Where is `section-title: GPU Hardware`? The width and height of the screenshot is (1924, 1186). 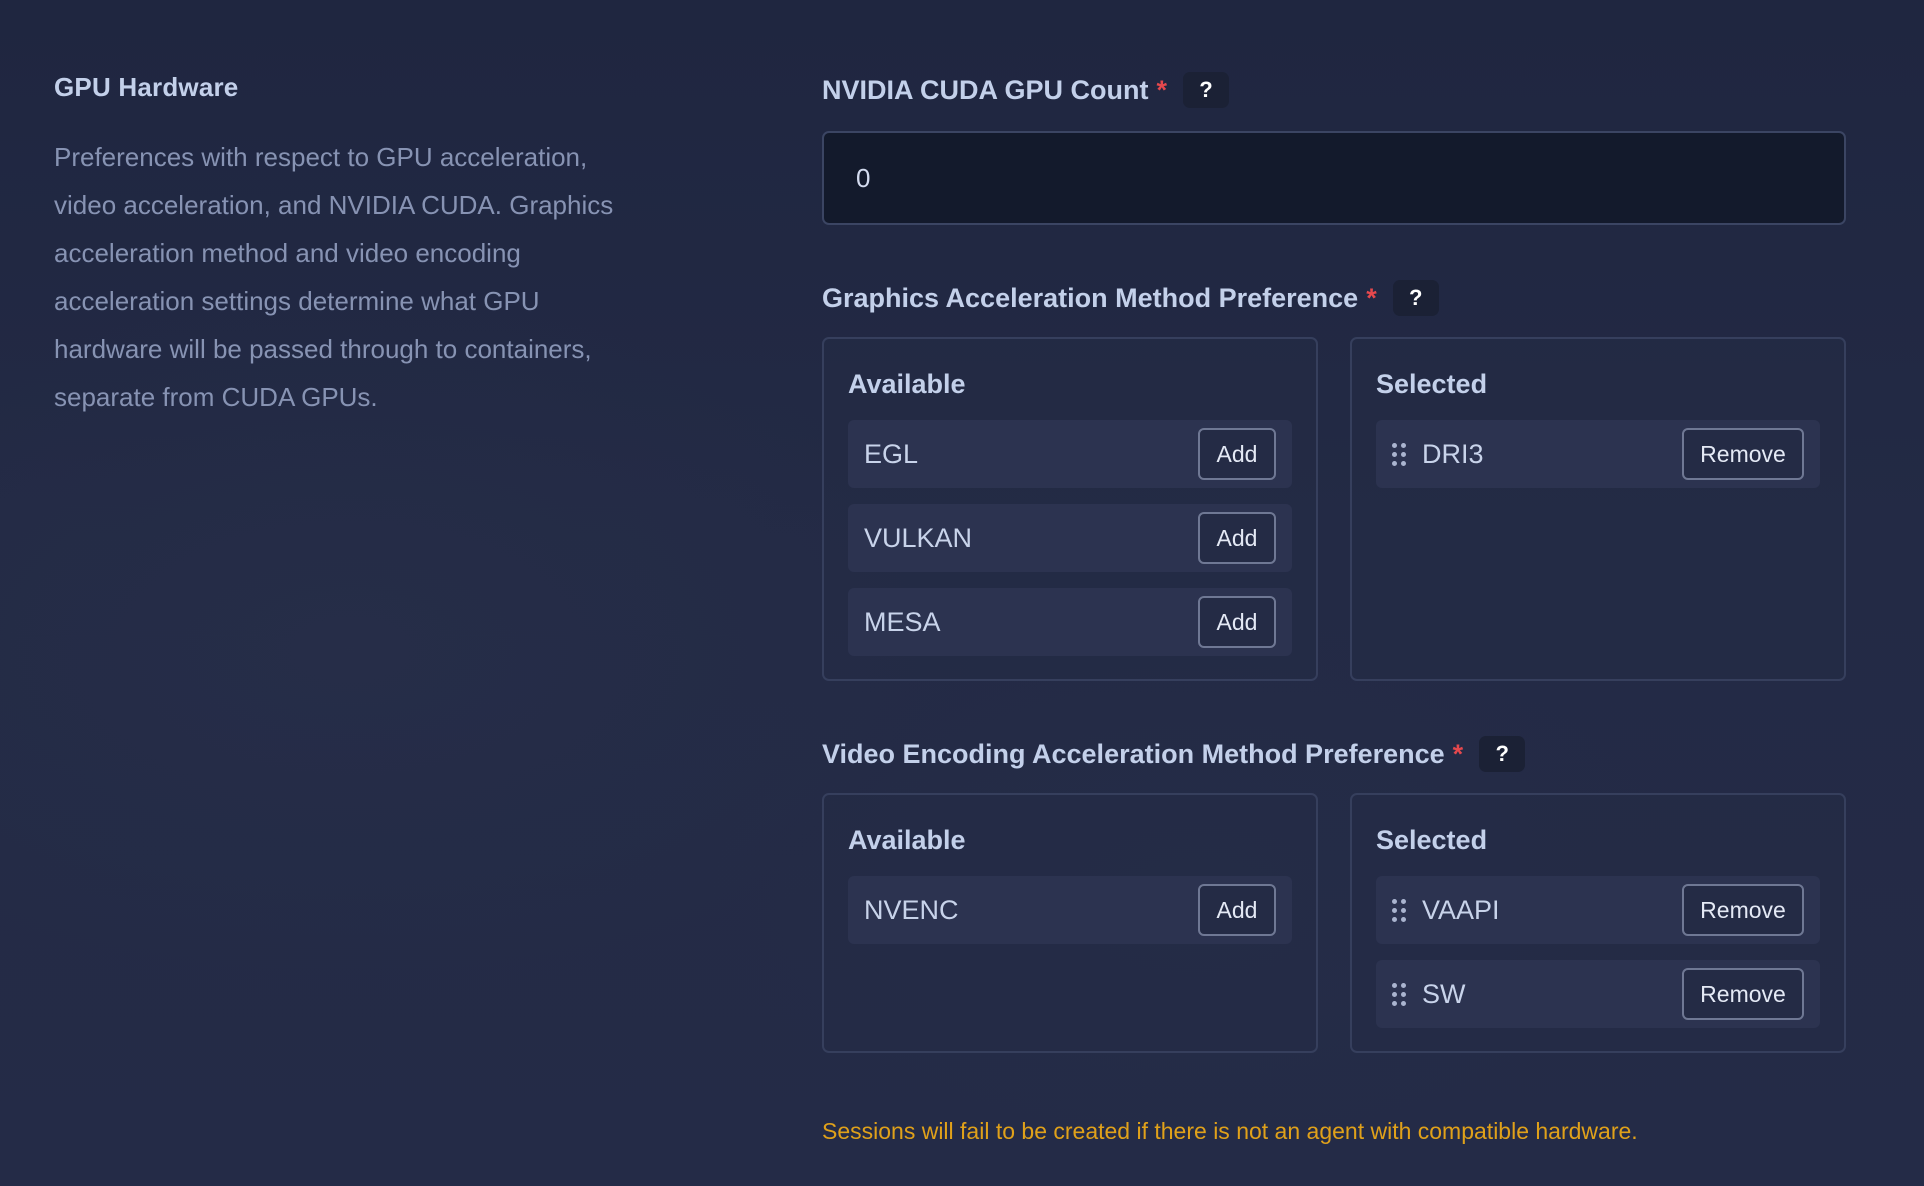 section-title: GPU Hardware is located at coordinates (146, 87).